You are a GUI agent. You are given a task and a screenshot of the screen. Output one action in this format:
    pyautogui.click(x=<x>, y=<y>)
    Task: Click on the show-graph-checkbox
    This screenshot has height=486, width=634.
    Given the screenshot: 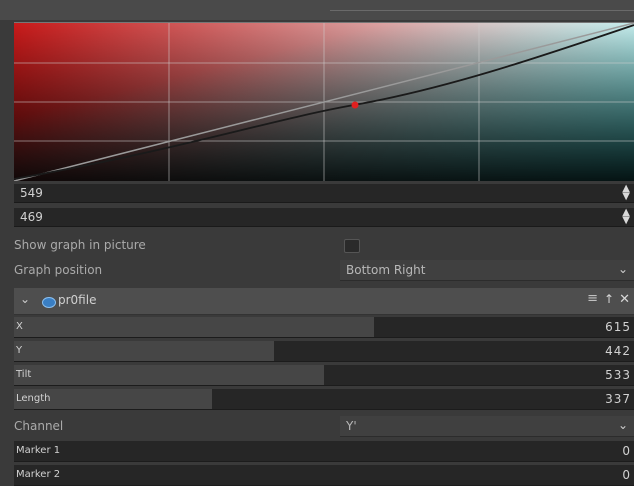 What is the action you would take?
    pyautogui.click(x=352, y=246)
    